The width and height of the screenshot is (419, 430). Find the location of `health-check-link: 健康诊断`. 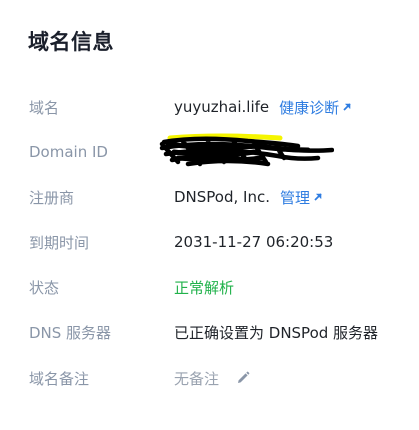

health-check-link: 健康诊断 is located at coordinates (315, 107).